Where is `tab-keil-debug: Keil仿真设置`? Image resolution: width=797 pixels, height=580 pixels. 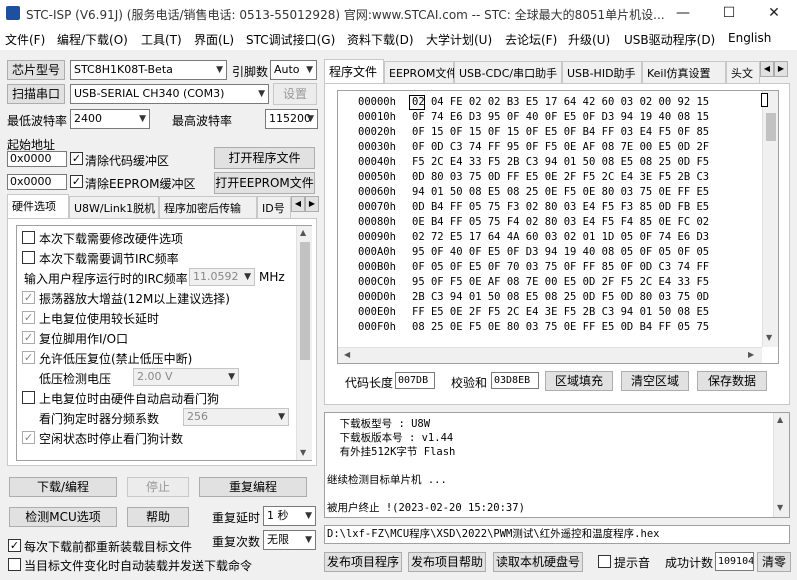
tab-keil-debug: Keil仿真设置 is located at coordinates (684, 72).